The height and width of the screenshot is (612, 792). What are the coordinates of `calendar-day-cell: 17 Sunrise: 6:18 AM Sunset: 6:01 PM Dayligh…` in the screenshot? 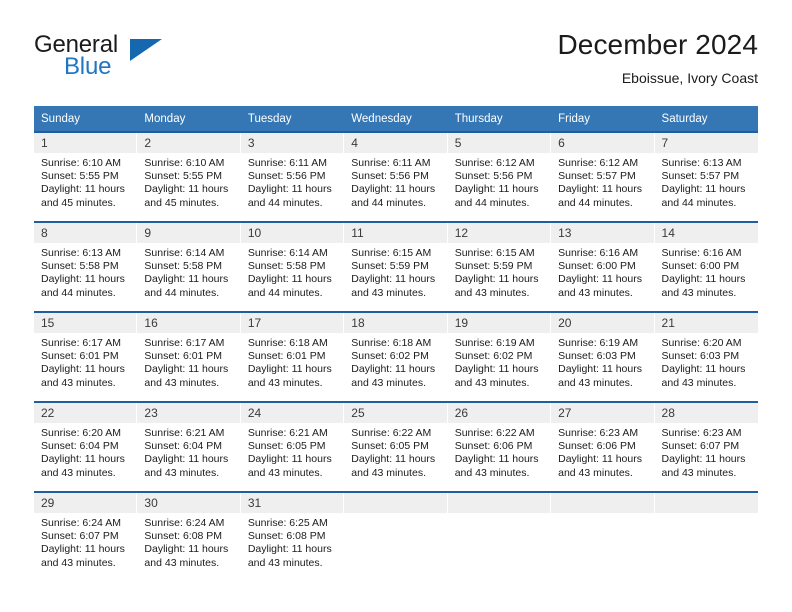 It's located at (292, 356).